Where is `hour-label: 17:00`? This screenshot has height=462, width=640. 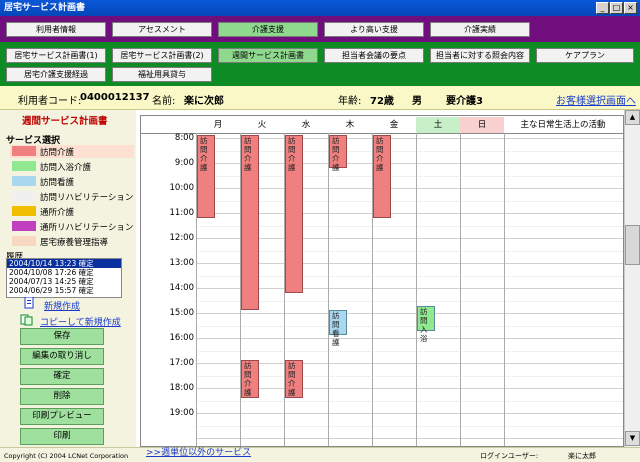
hour-label: 17:00 is located at coordinates (182, 363).